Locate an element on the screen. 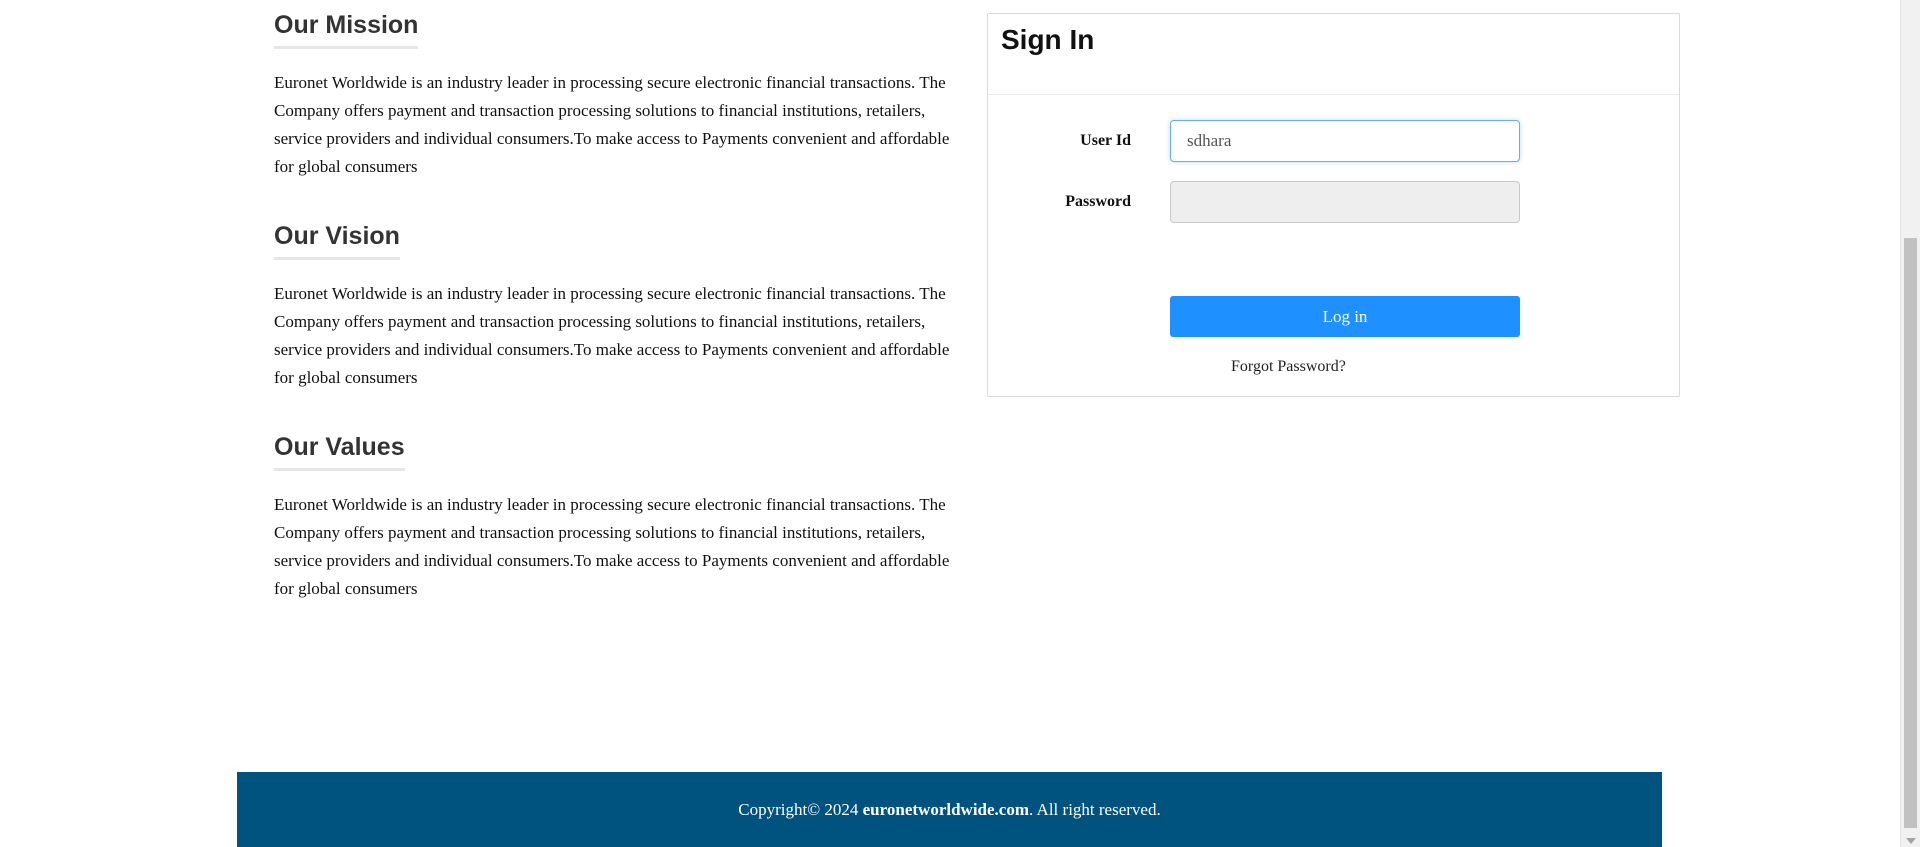 The width and height of the screenshot is (1920, 847). vision-heading: Our Vision is located at coordinates (337, 241).